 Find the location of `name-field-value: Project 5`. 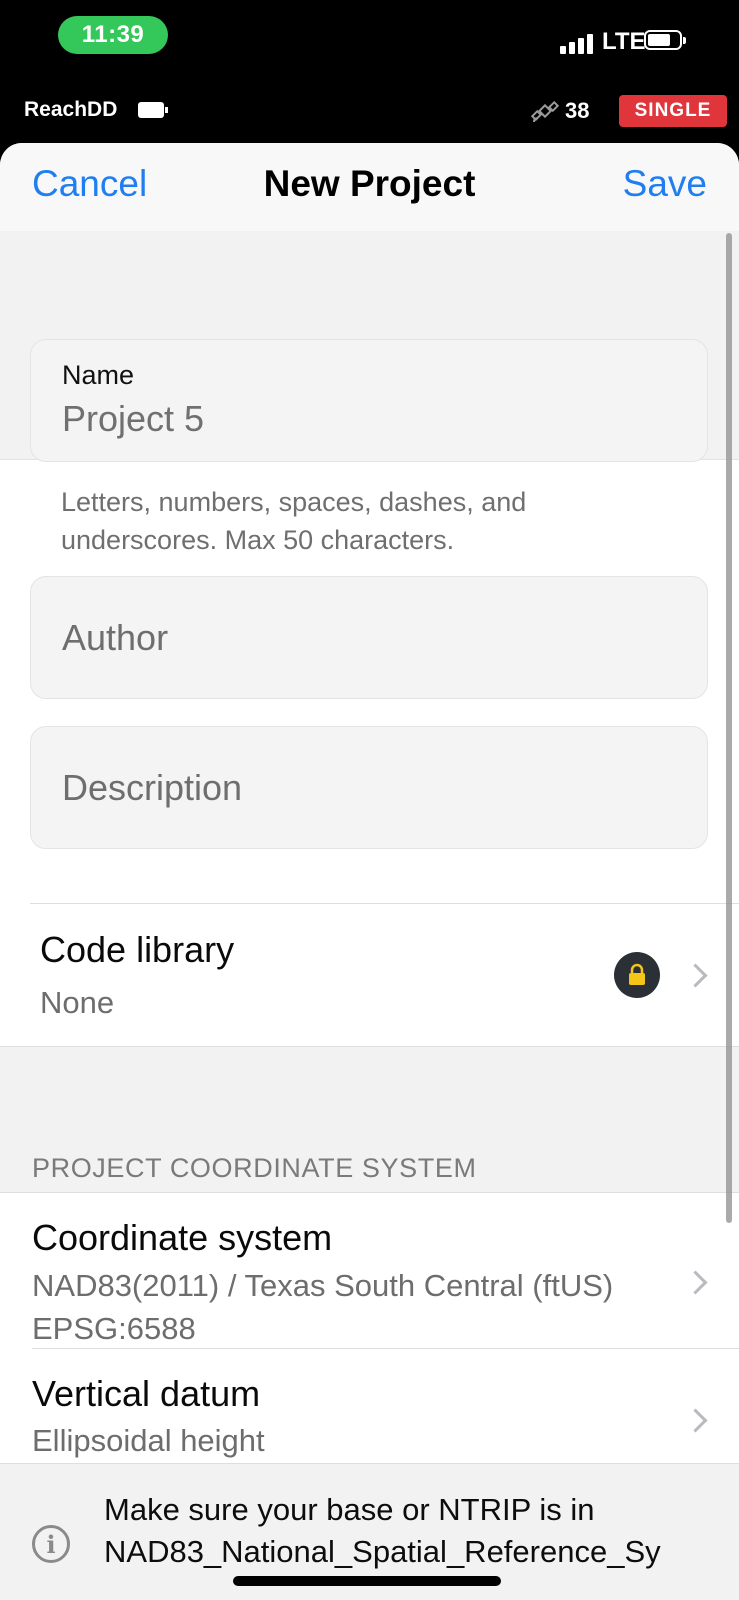

name-field-value: Project 5 is located at coordinates (133, 419).